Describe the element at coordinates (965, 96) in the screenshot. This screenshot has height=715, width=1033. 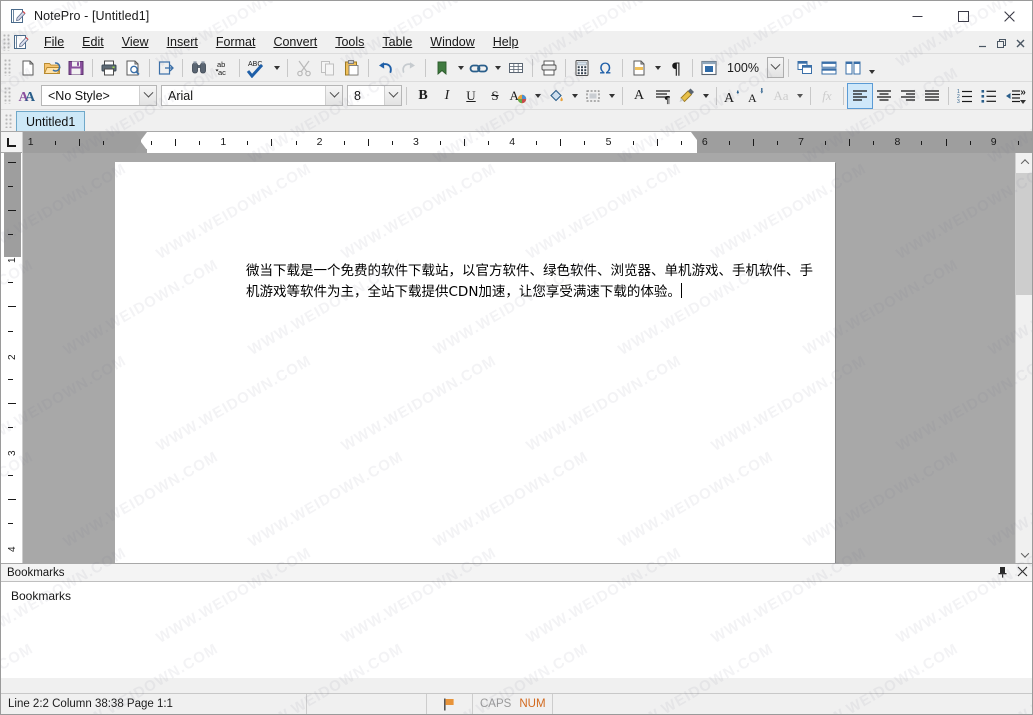
I see `numbered-list-icon: 1 2 3` at that location.